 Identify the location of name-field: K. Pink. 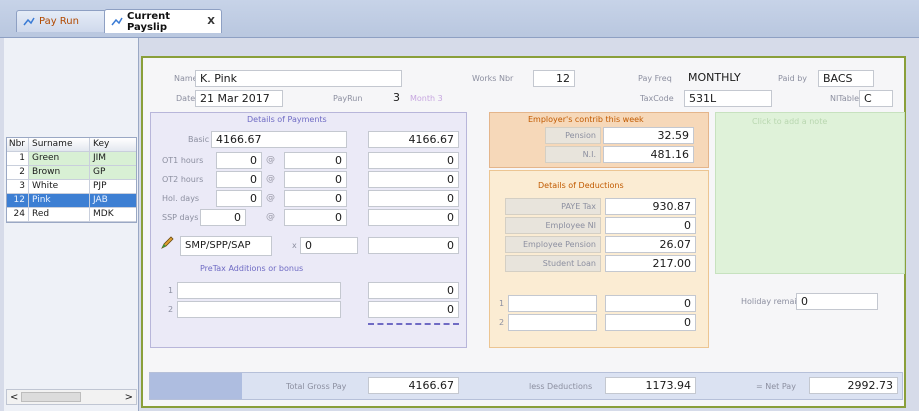
(298, 78).